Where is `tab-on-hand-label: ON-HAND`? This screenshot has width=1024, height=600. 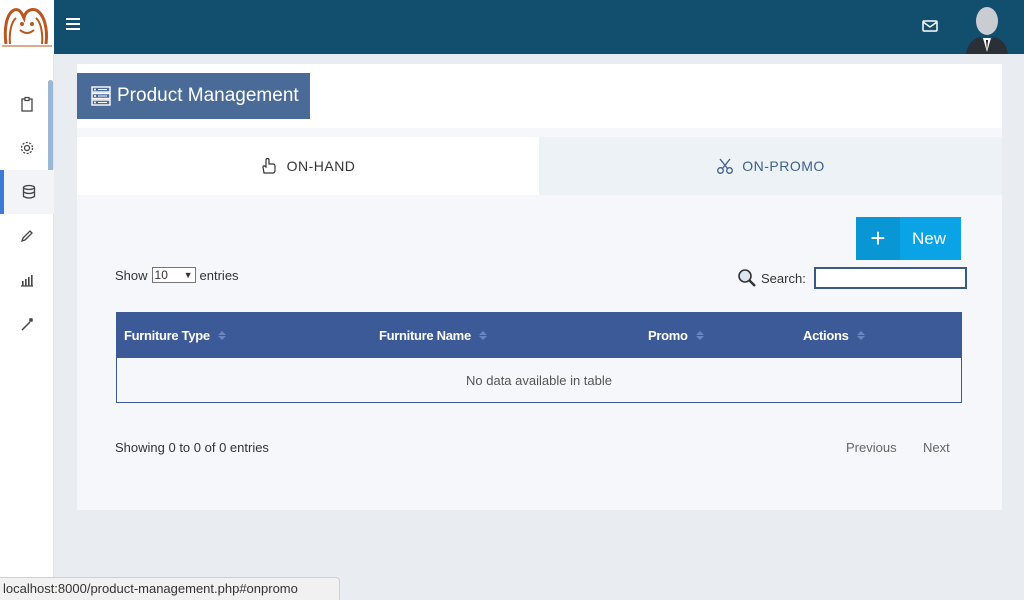 tab-on-hand-label: ON-HAND is located at coordinates (321, 166).